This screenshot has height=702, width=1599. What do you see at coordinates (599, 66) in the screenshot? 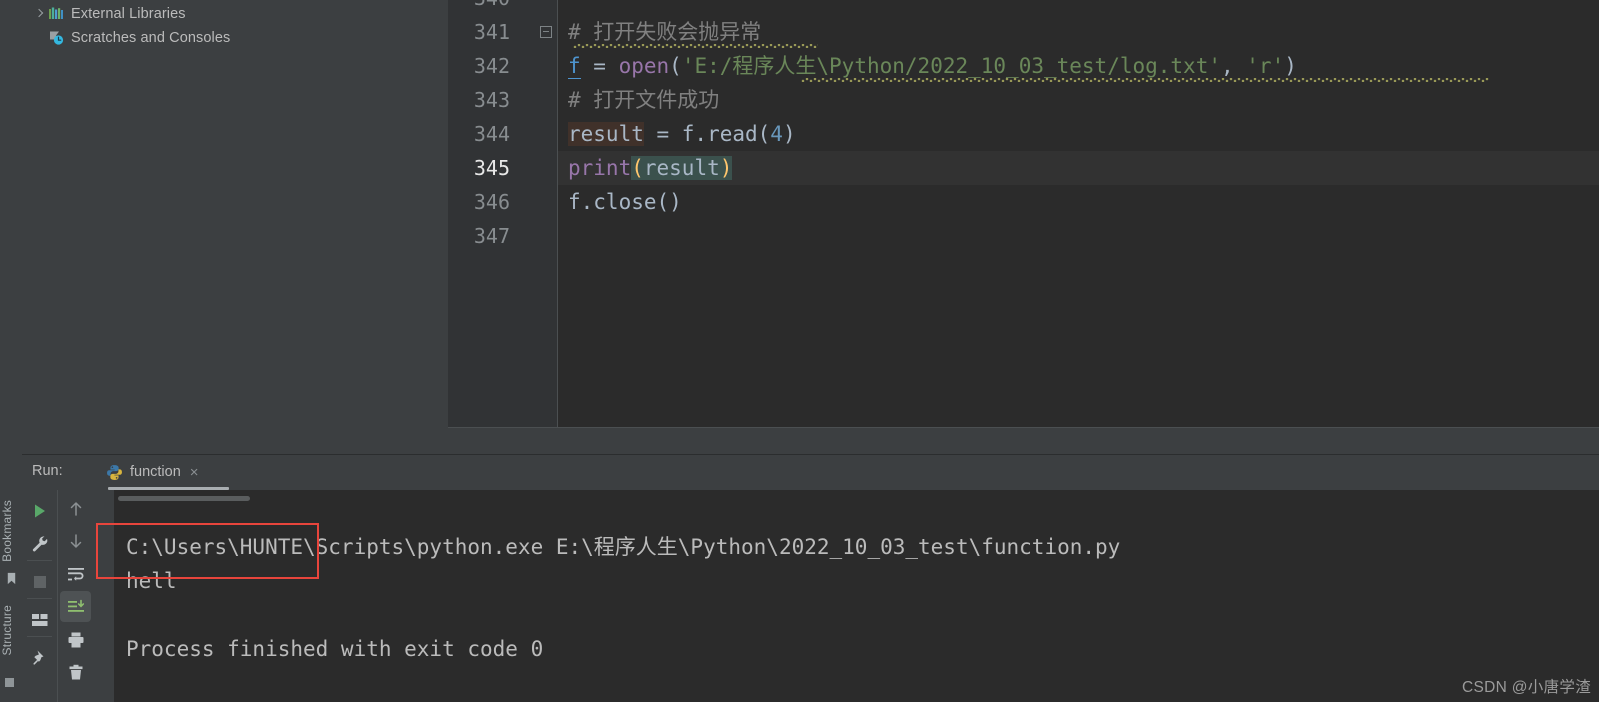
I see `code-token-operator: =` at bounding box center [599, 66].